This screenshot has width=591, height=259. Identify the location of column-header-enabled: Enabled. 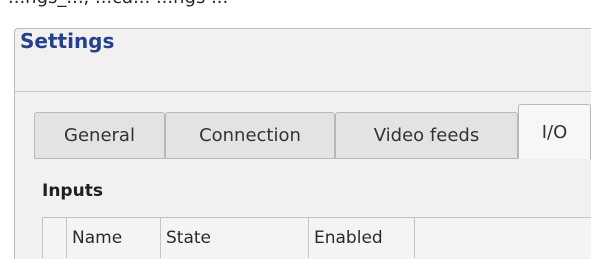
(362, 237).